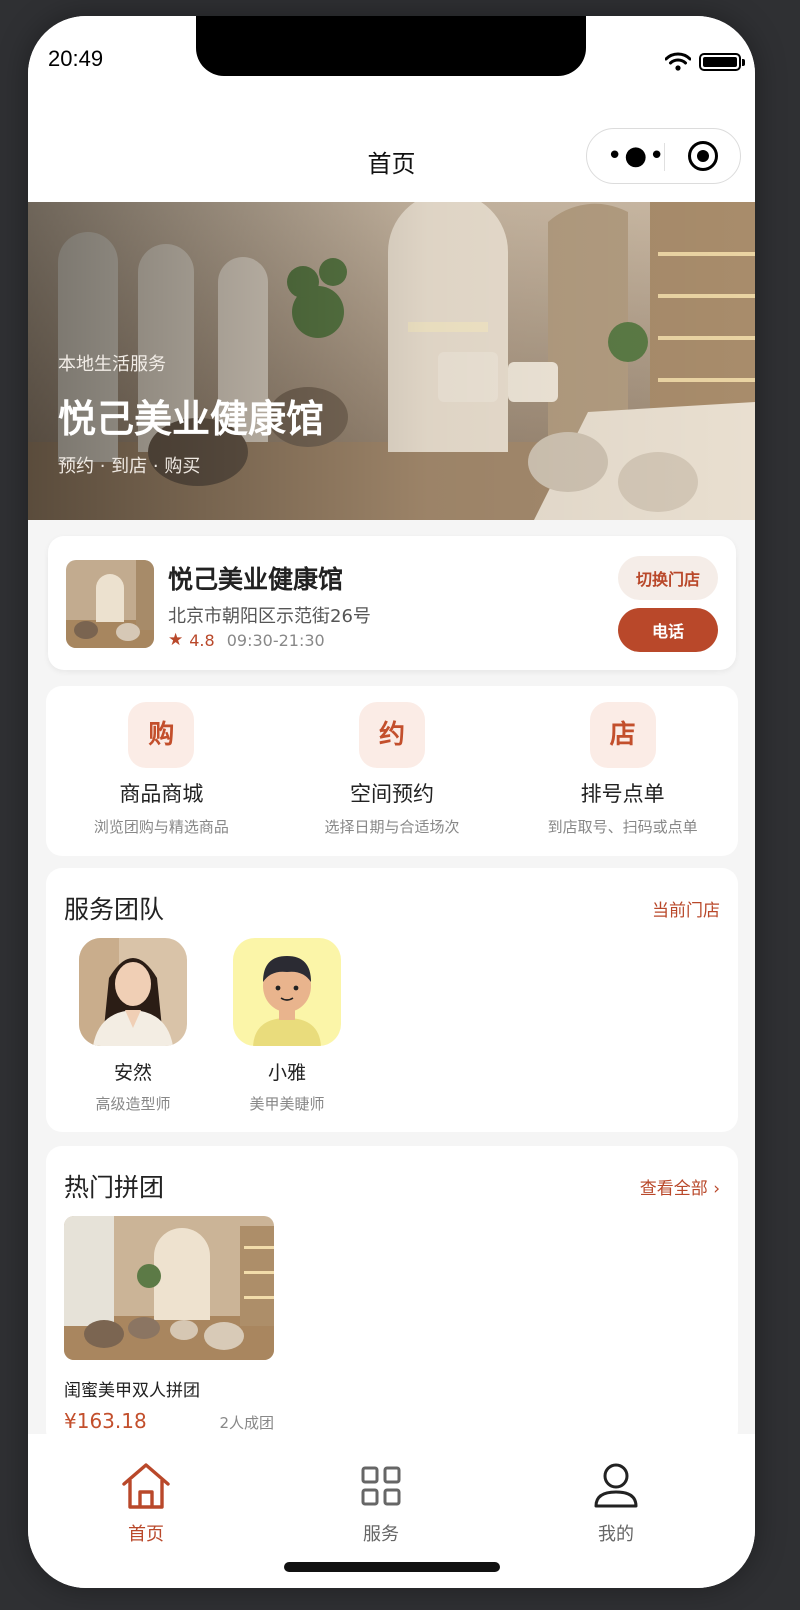 This screenshot has width=800, height=1610. I want to click on banner-title: 悦己美业健康馆, so click(191, 419).